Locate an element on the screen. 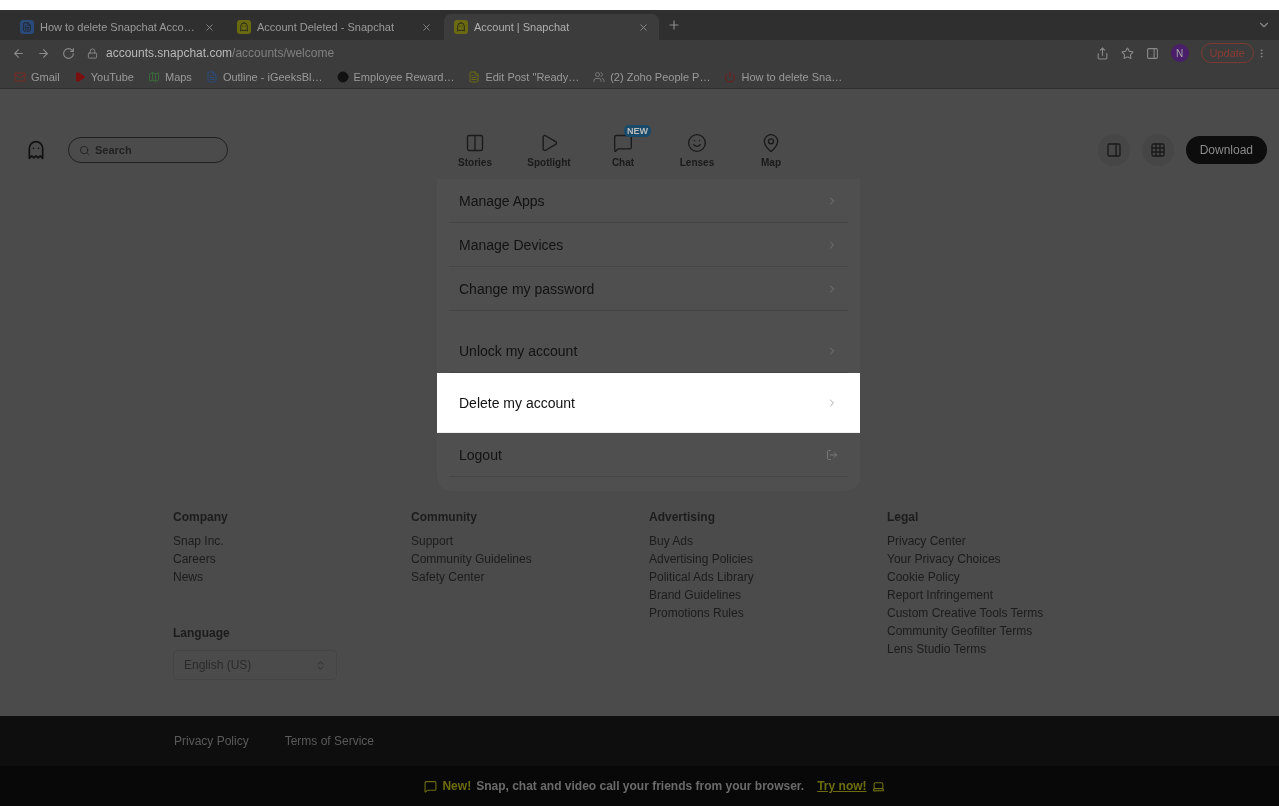 Image resolution: width=1279 pixels, height=806 pixels. play-icon is located at coordinates (79, 77).